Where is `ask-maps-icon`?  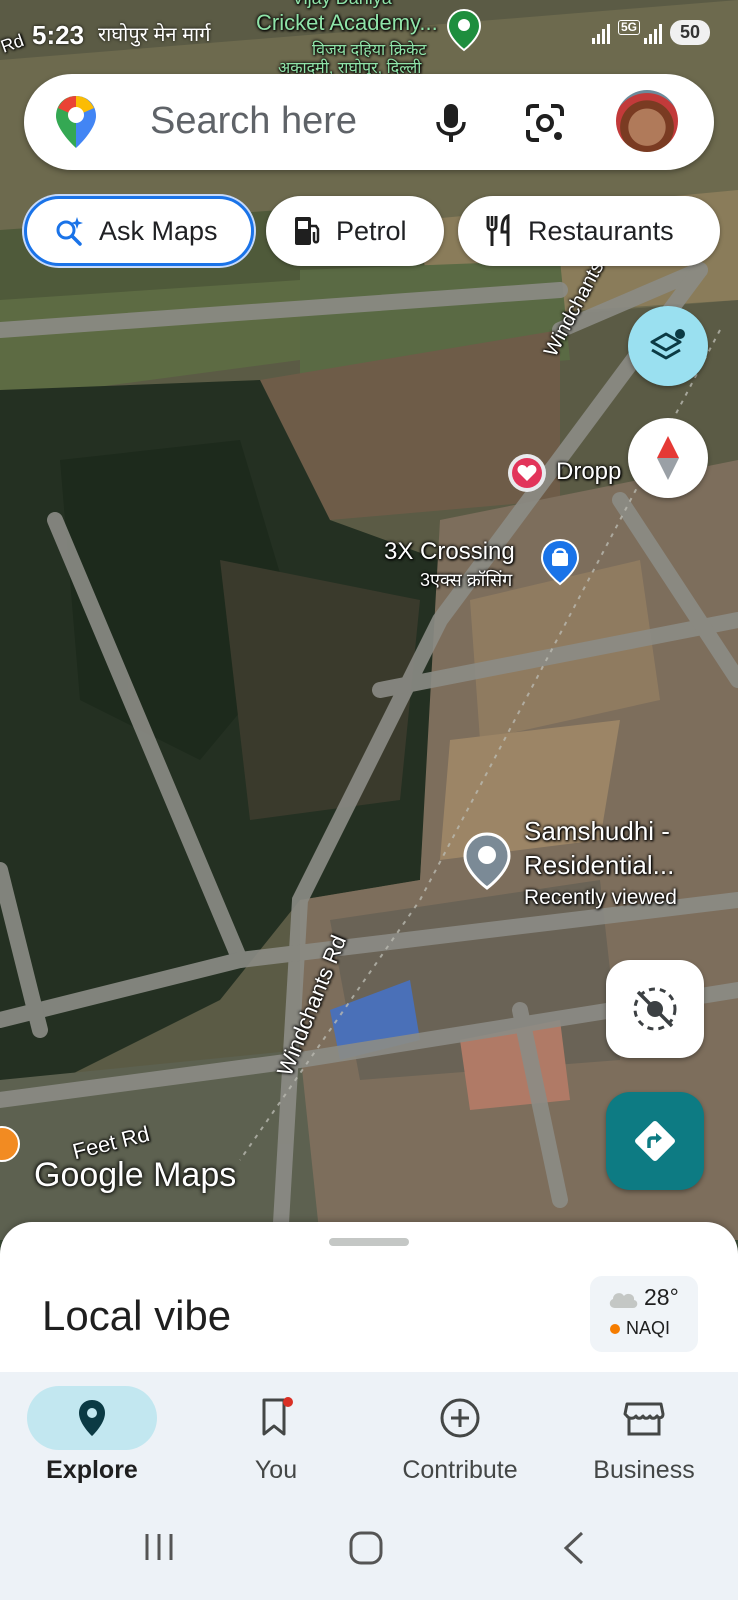
ask-maps-icon is located at coordinates (69, 231).